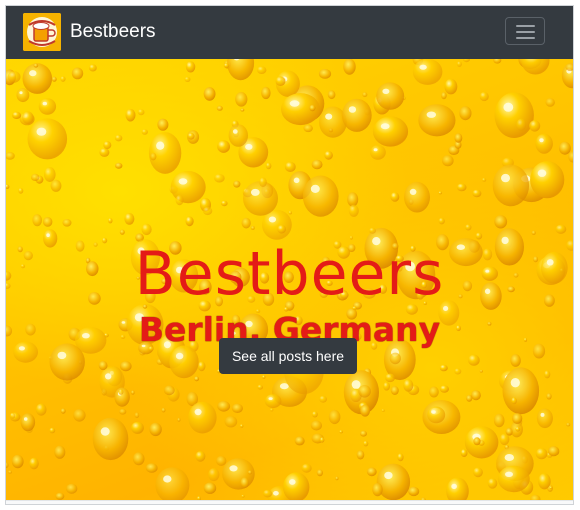  I want to click on navbar-brand: Bestbeers, so click(113, 32).